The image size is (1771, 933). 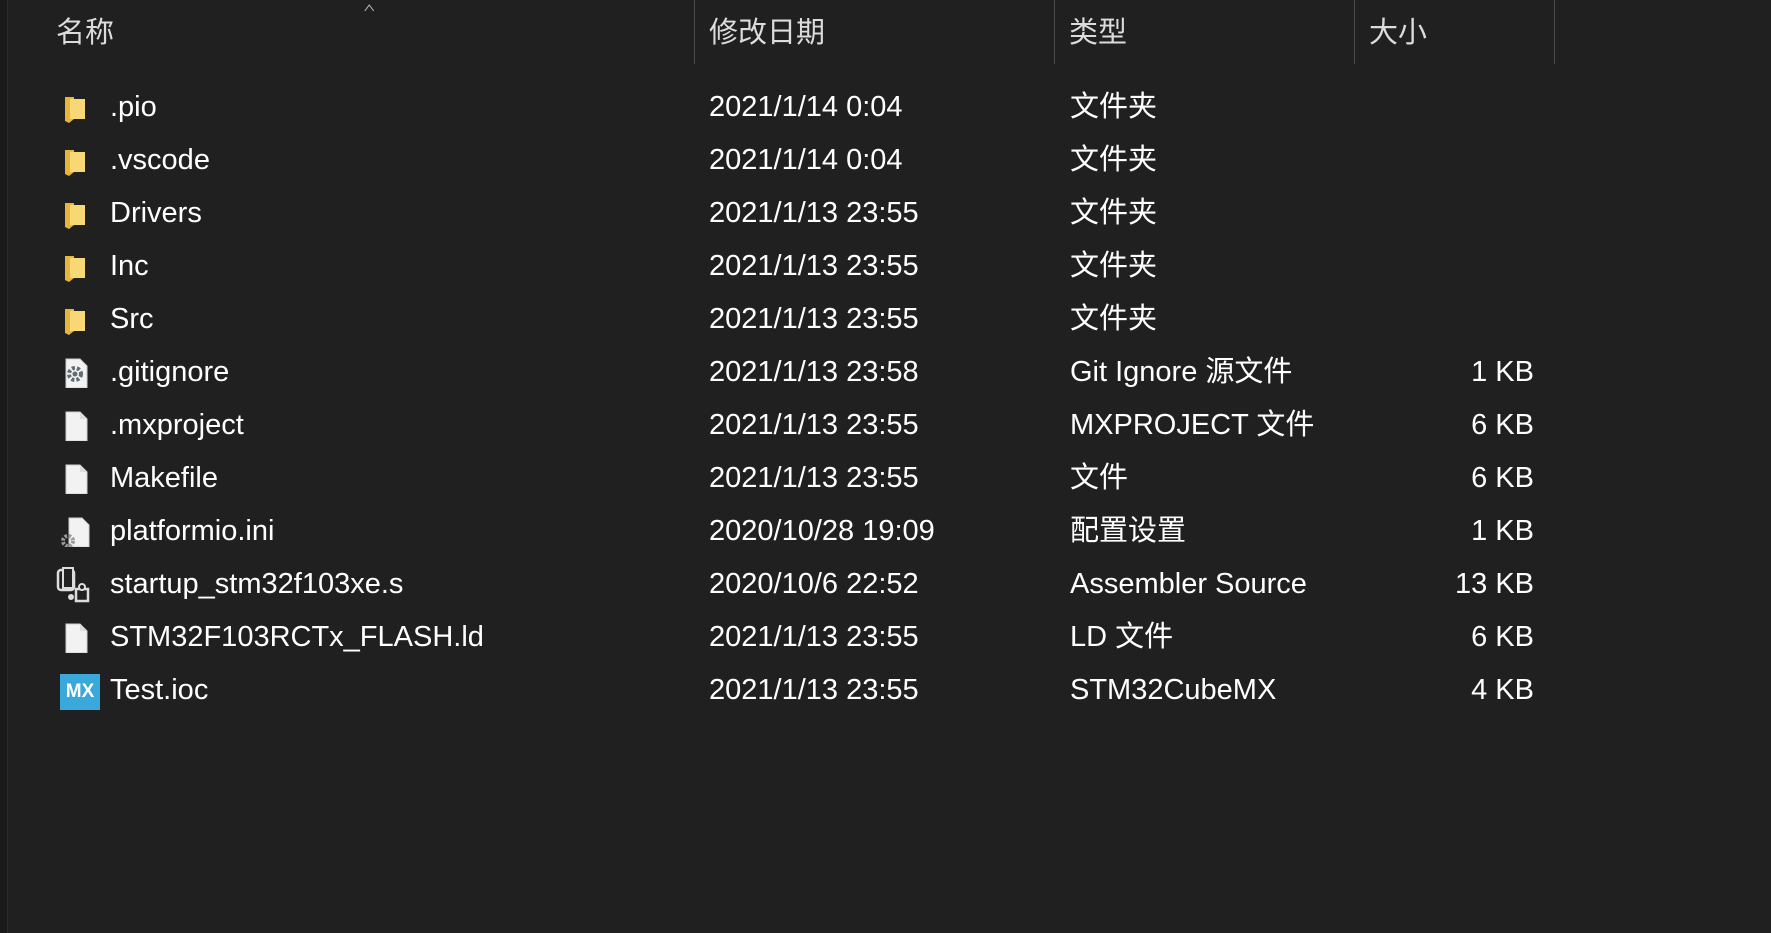 What do you see at coordinates (1192, 425) in the screenshot?
I see `file-type: MXPROJECT 文件` at bounding box center [1192, 425].